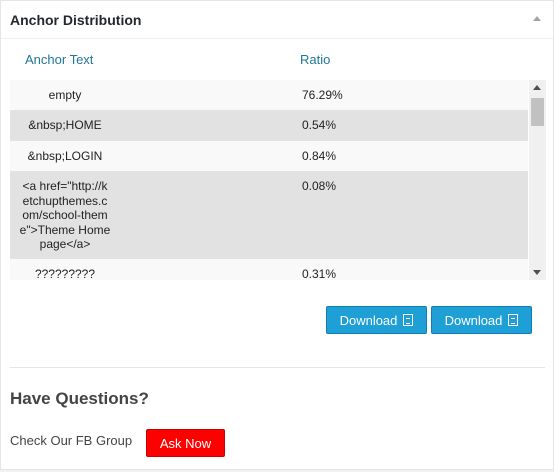  Describe the element at coordinates (277, 367) in the screenshot. I see `section-divider` at that location.